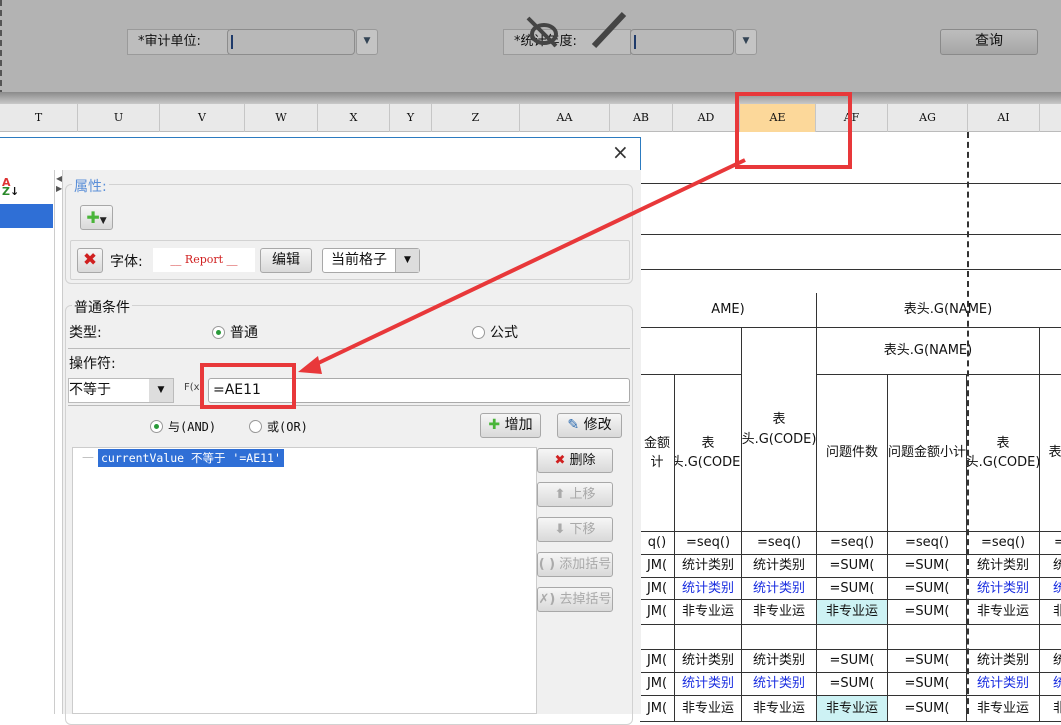  I want to click on scope-select: 当前格子 ▼, so click(371, 260).